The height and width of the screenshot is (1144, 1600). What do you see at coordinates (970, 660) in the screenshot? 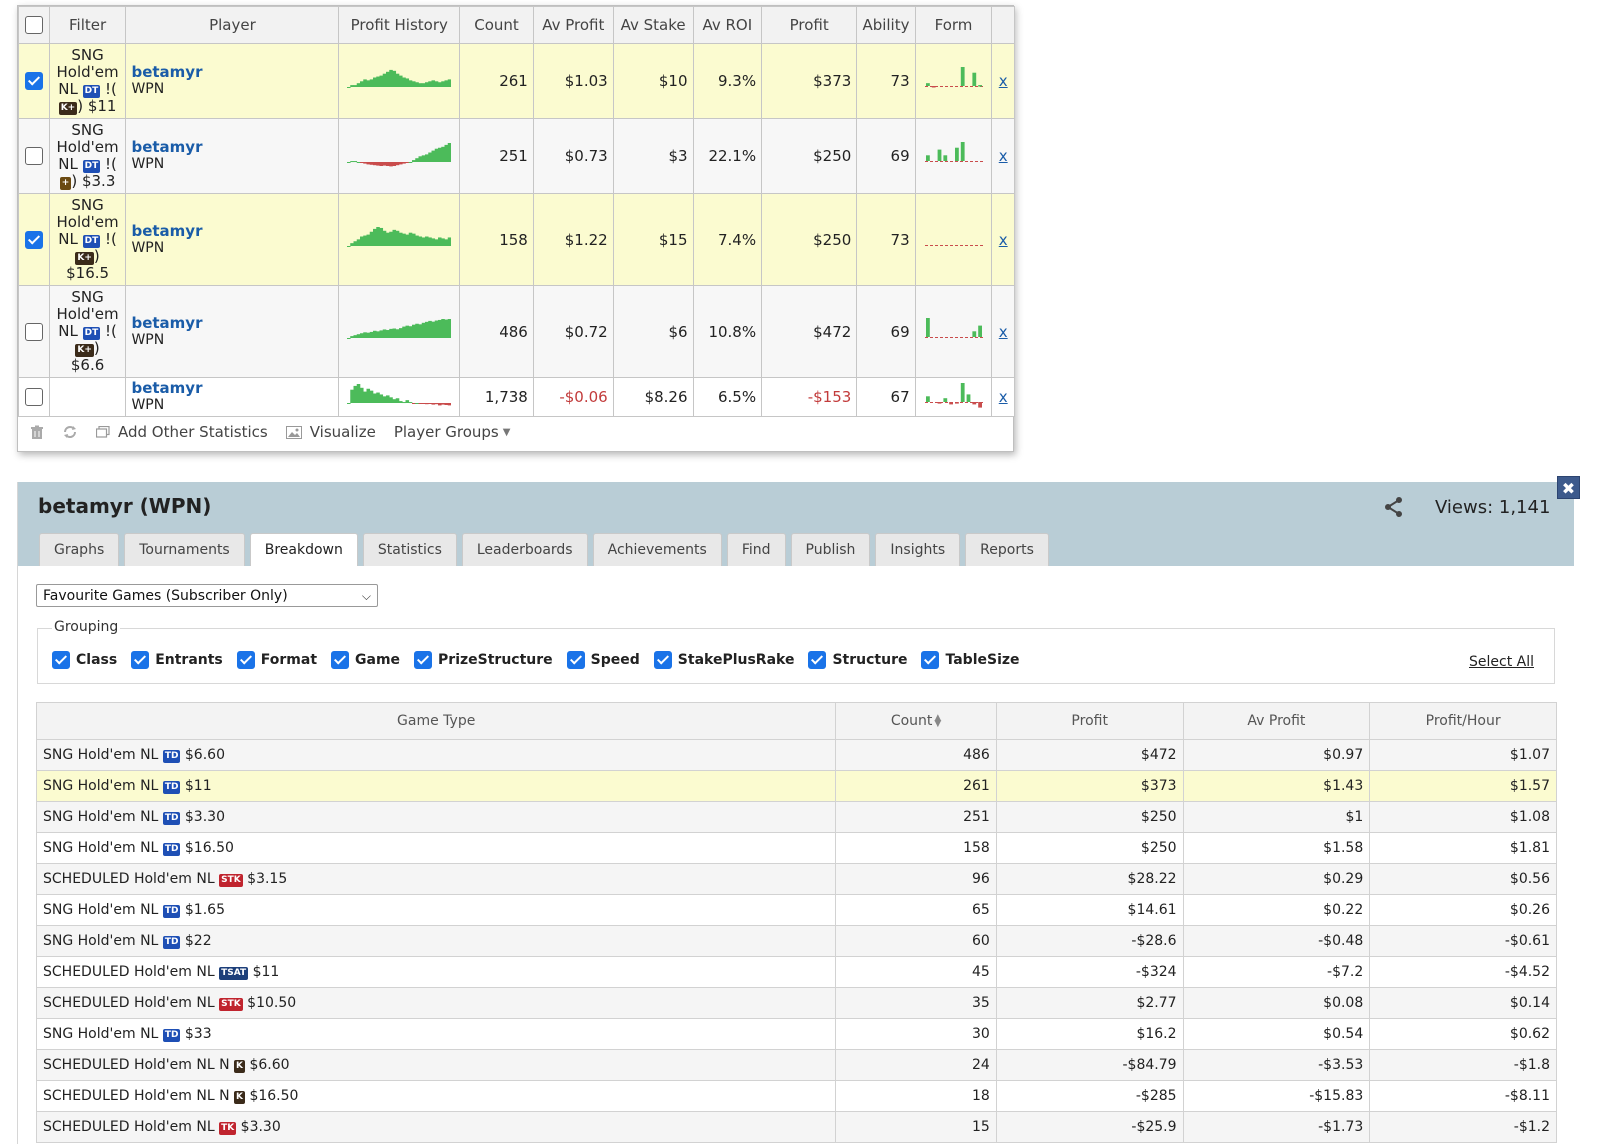
I see `grouping-option-tablesize: TableSize` at bounding box center [970, 660].